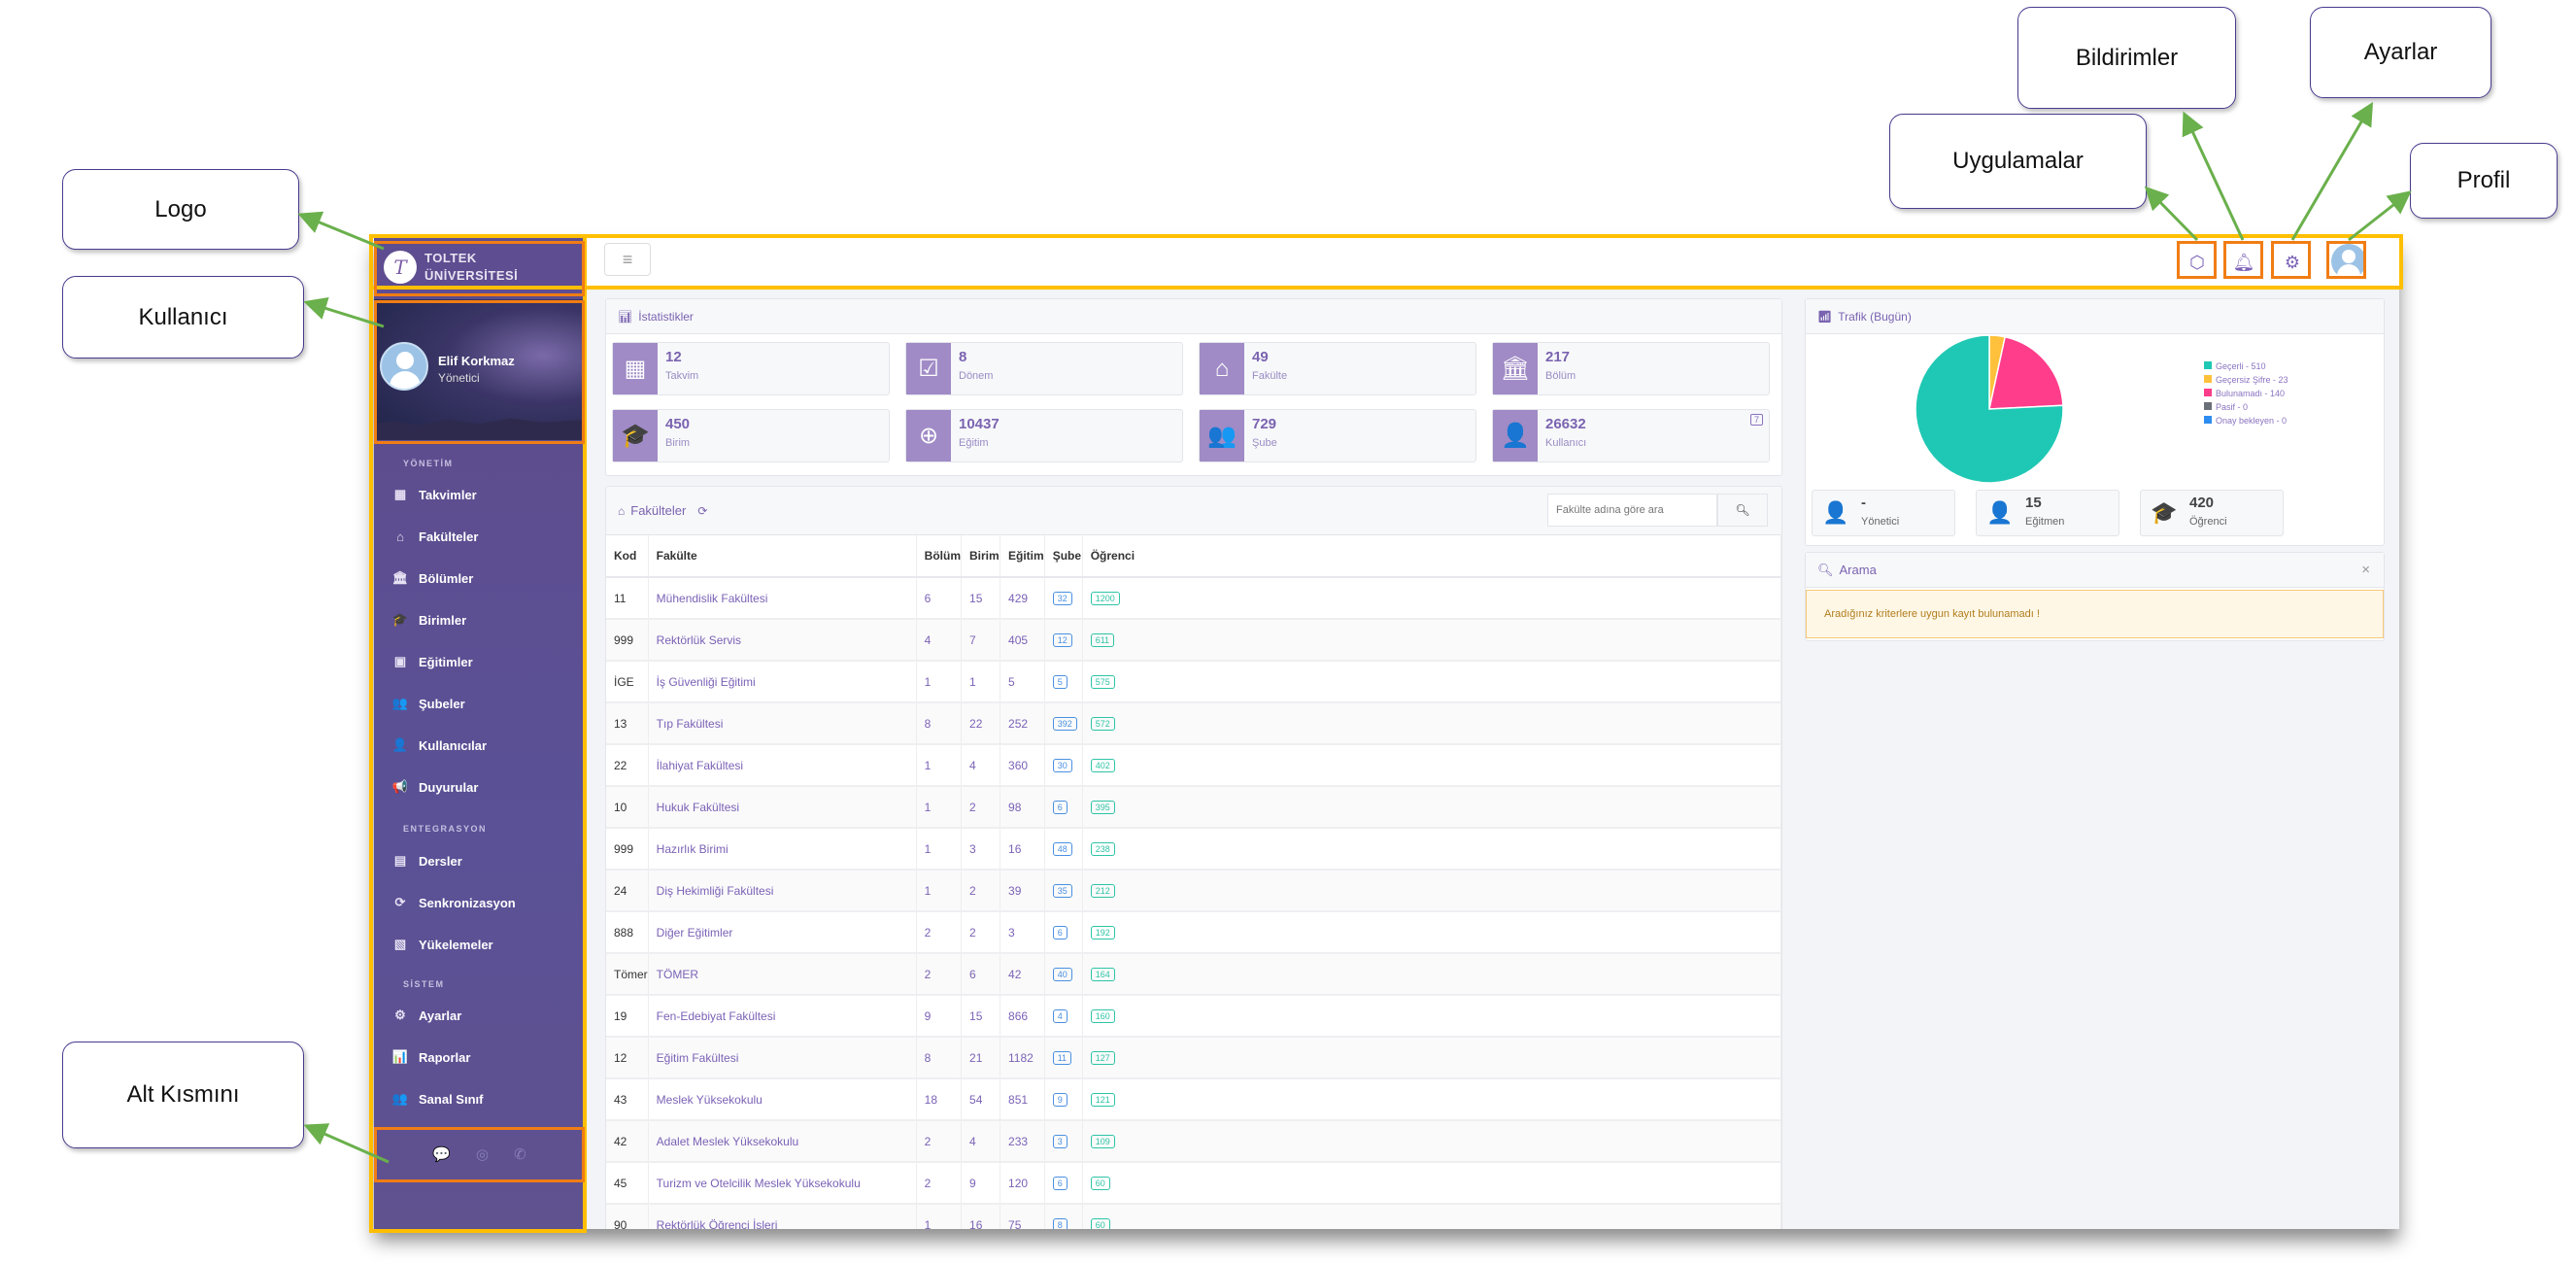 The image size is (2576, 1264). Describe the element at coordinates (1431, 1183) in the screenshot. I see `cell-öğrenci: 60` at that location.